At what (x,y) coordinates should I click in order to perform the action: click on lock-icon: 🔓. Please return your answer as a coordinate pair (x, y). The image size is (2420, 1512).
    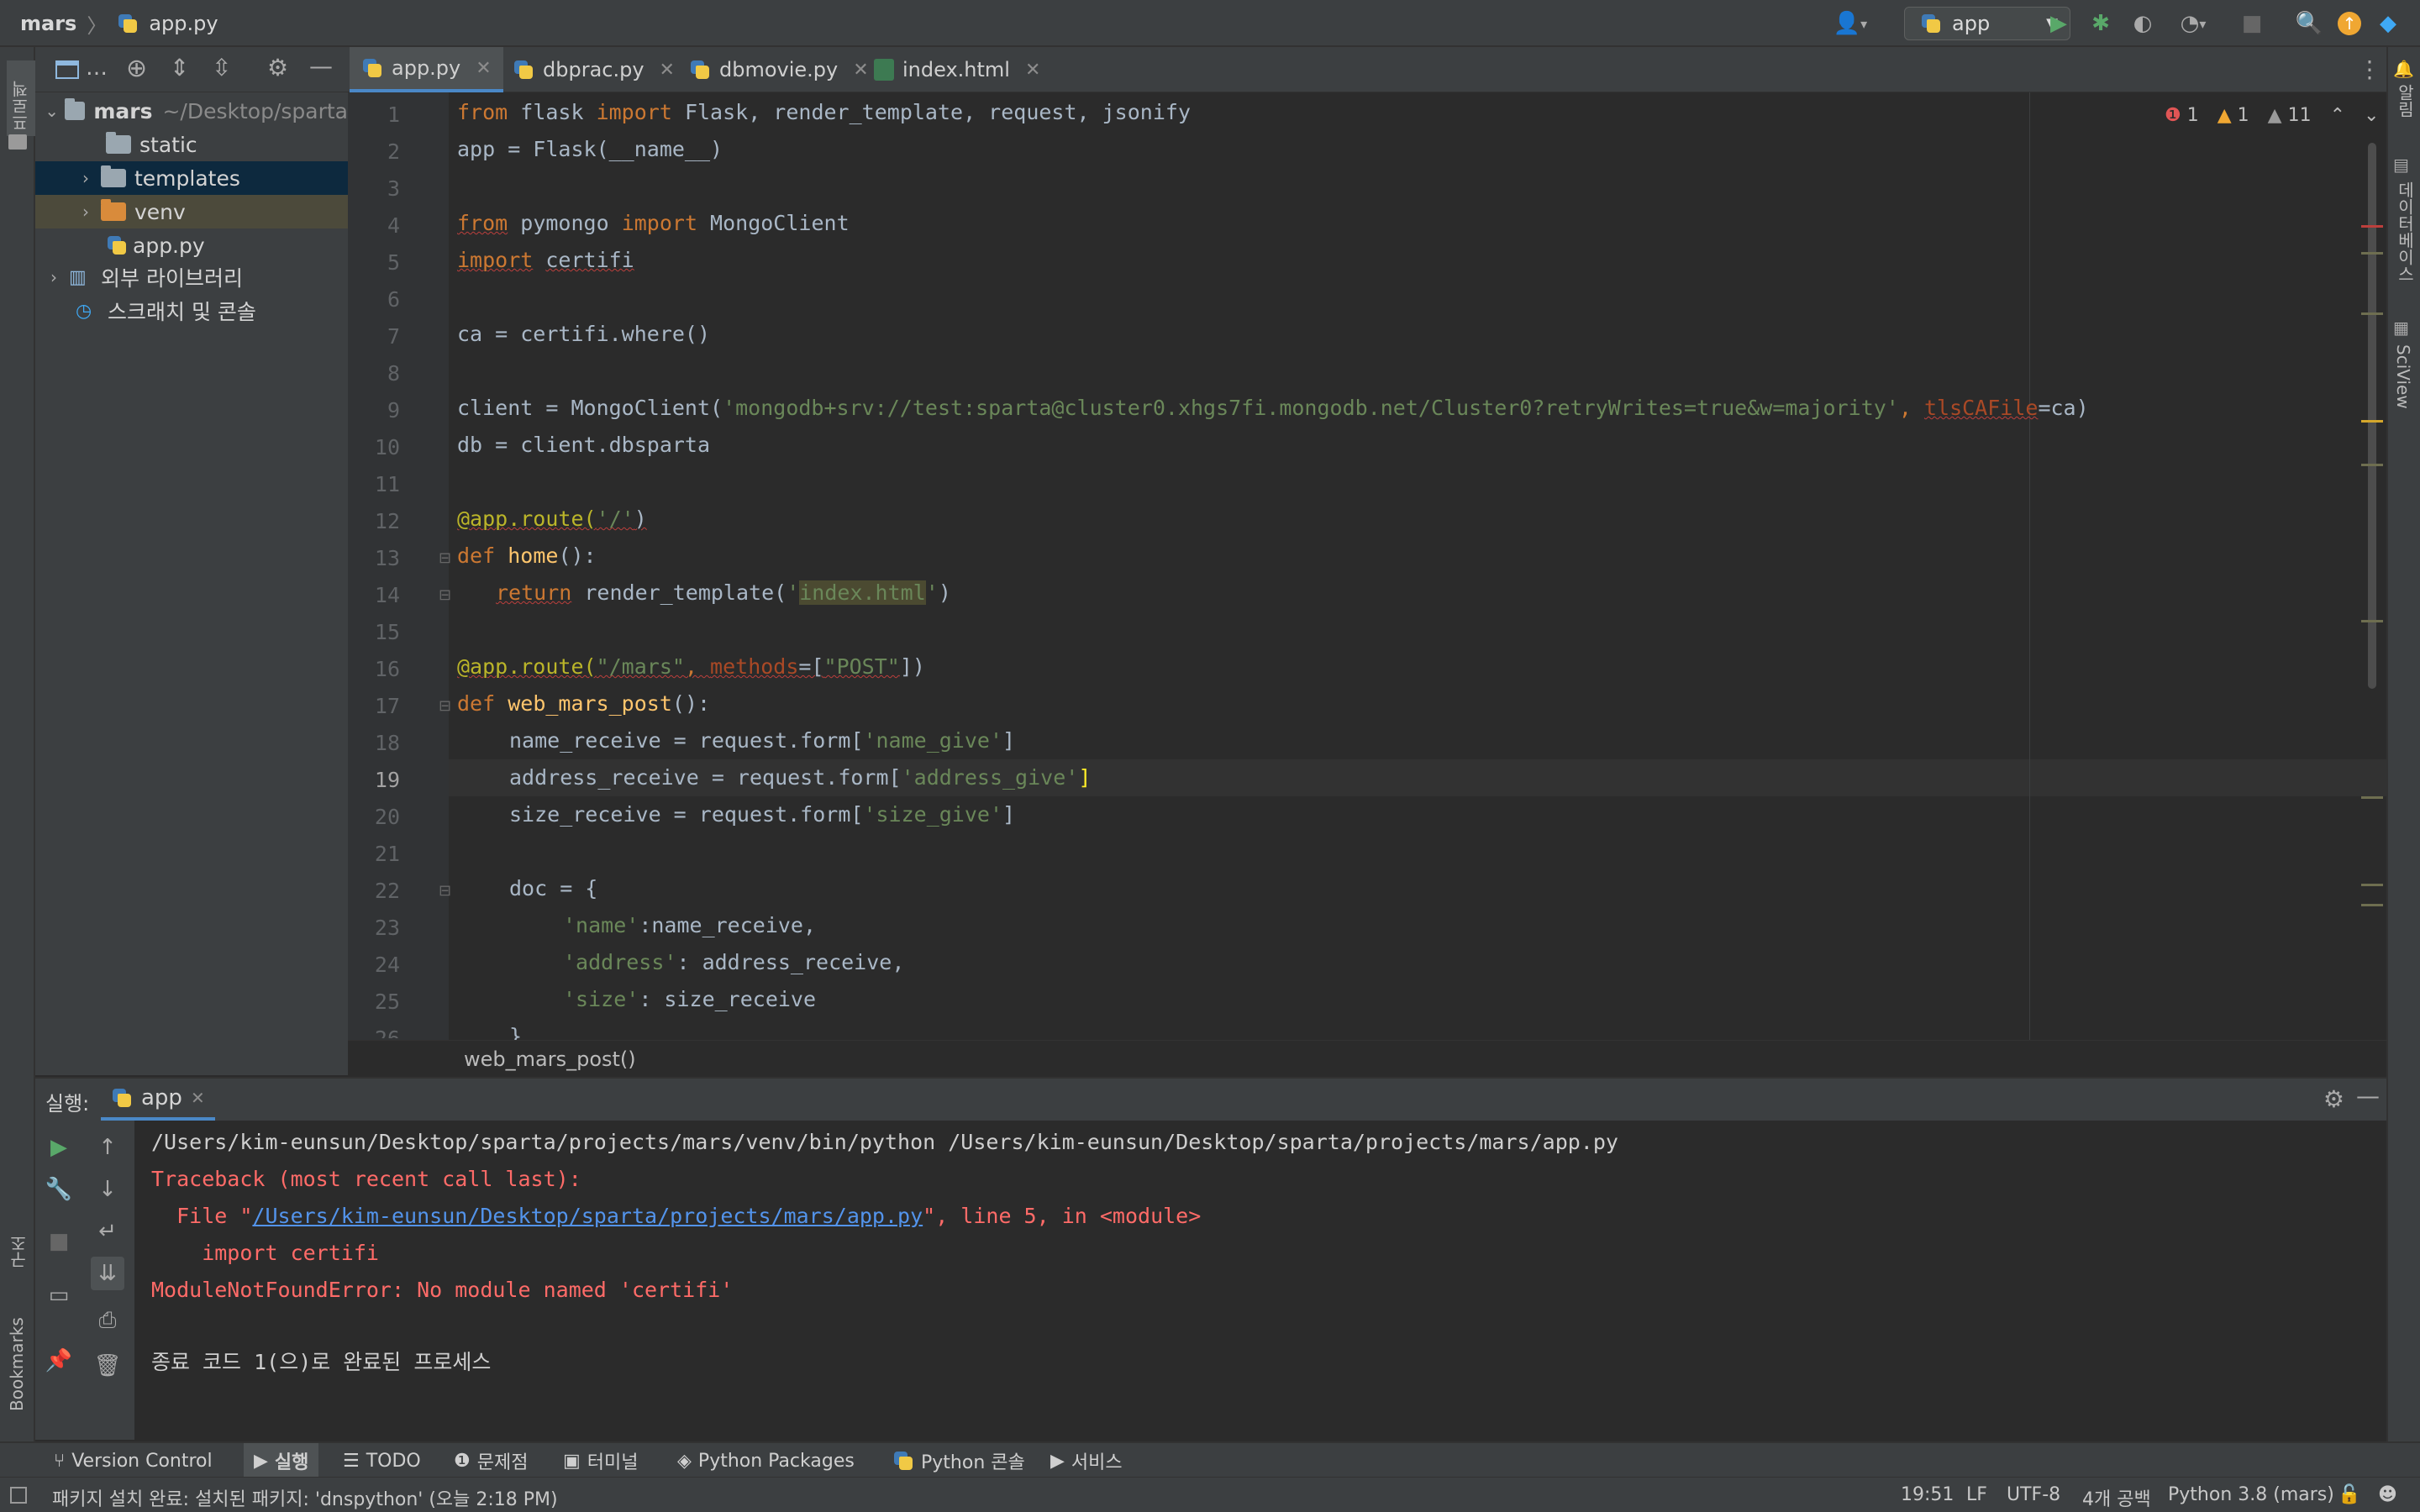
    Looking at the image, I should click on (2349, 1494).